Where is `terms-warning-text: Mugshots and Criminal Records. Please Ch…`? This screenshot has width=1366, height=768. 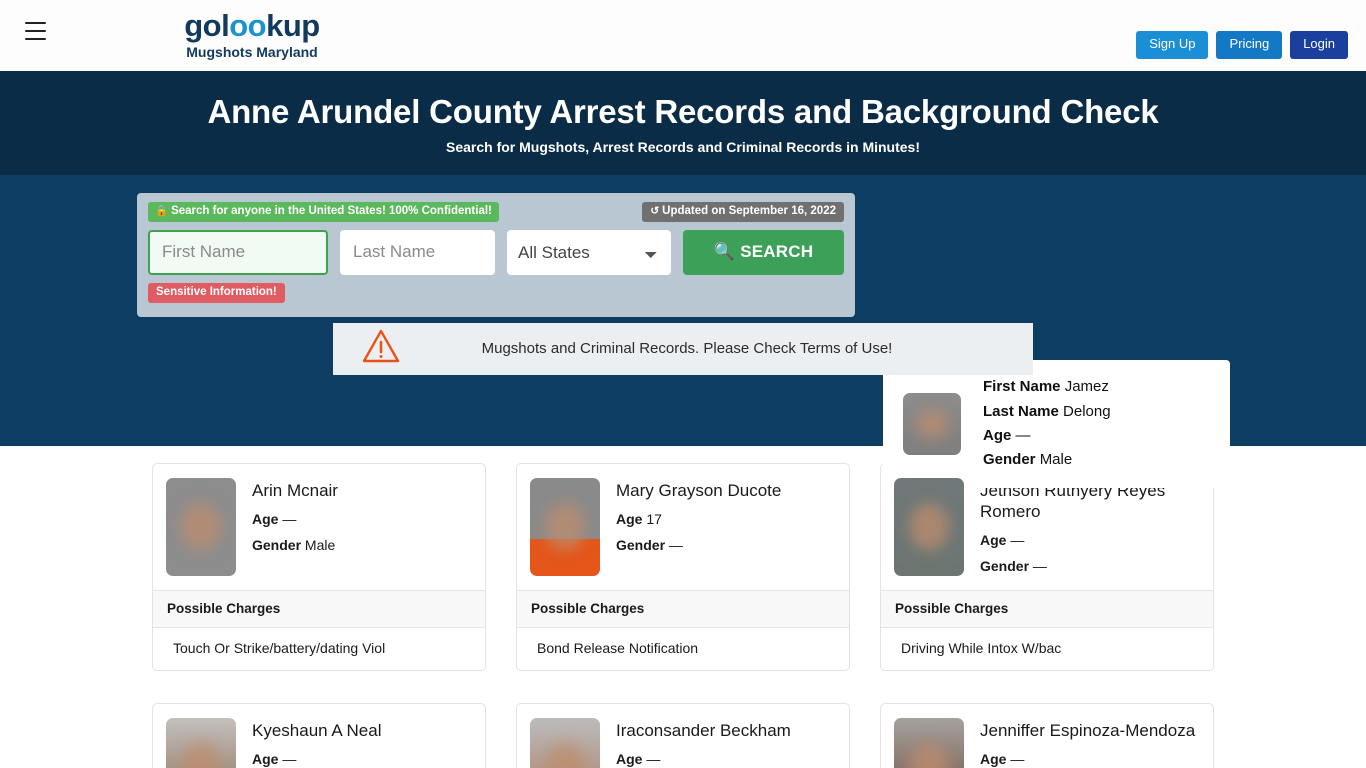 terms-warning-text: Mugshots and Criminal Records. Please Ch… is located at coordinates (687, 349).